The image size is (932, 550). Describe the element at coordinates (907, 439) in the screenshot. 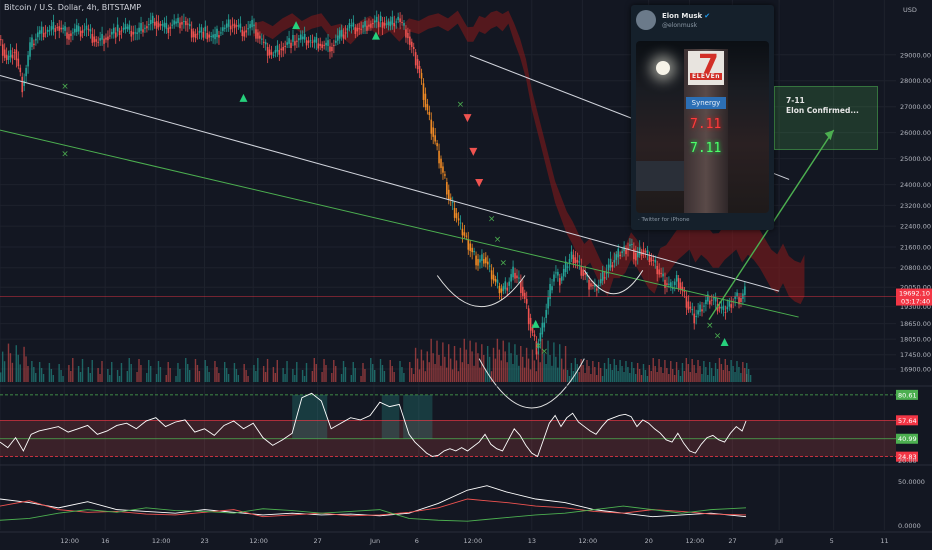

I see `rsi-level-label: 40.99` at that location.